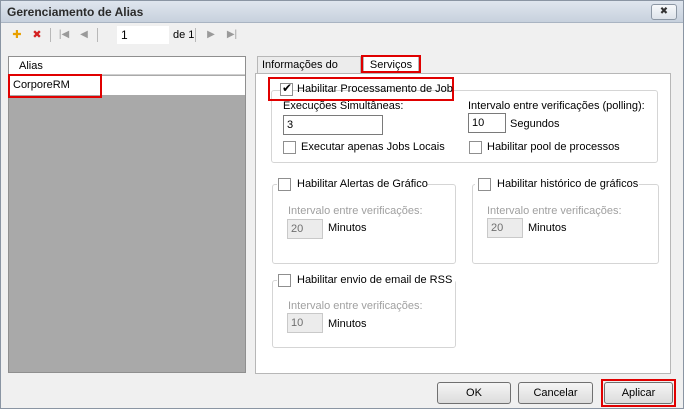 Image resolution: width=684 pixels, height=409 pixels. I want to click on rss-email-unit-label: Minutos, so click(347, 324).